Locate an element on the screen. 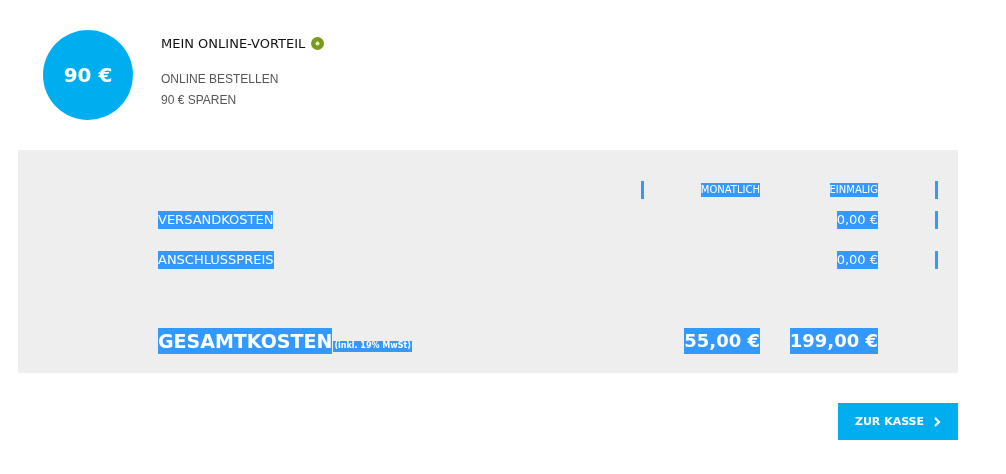 This screenshot has height=474, width=1006. tax-note: (inkl. 19% MwSt) is located at coordinates (372, 346).